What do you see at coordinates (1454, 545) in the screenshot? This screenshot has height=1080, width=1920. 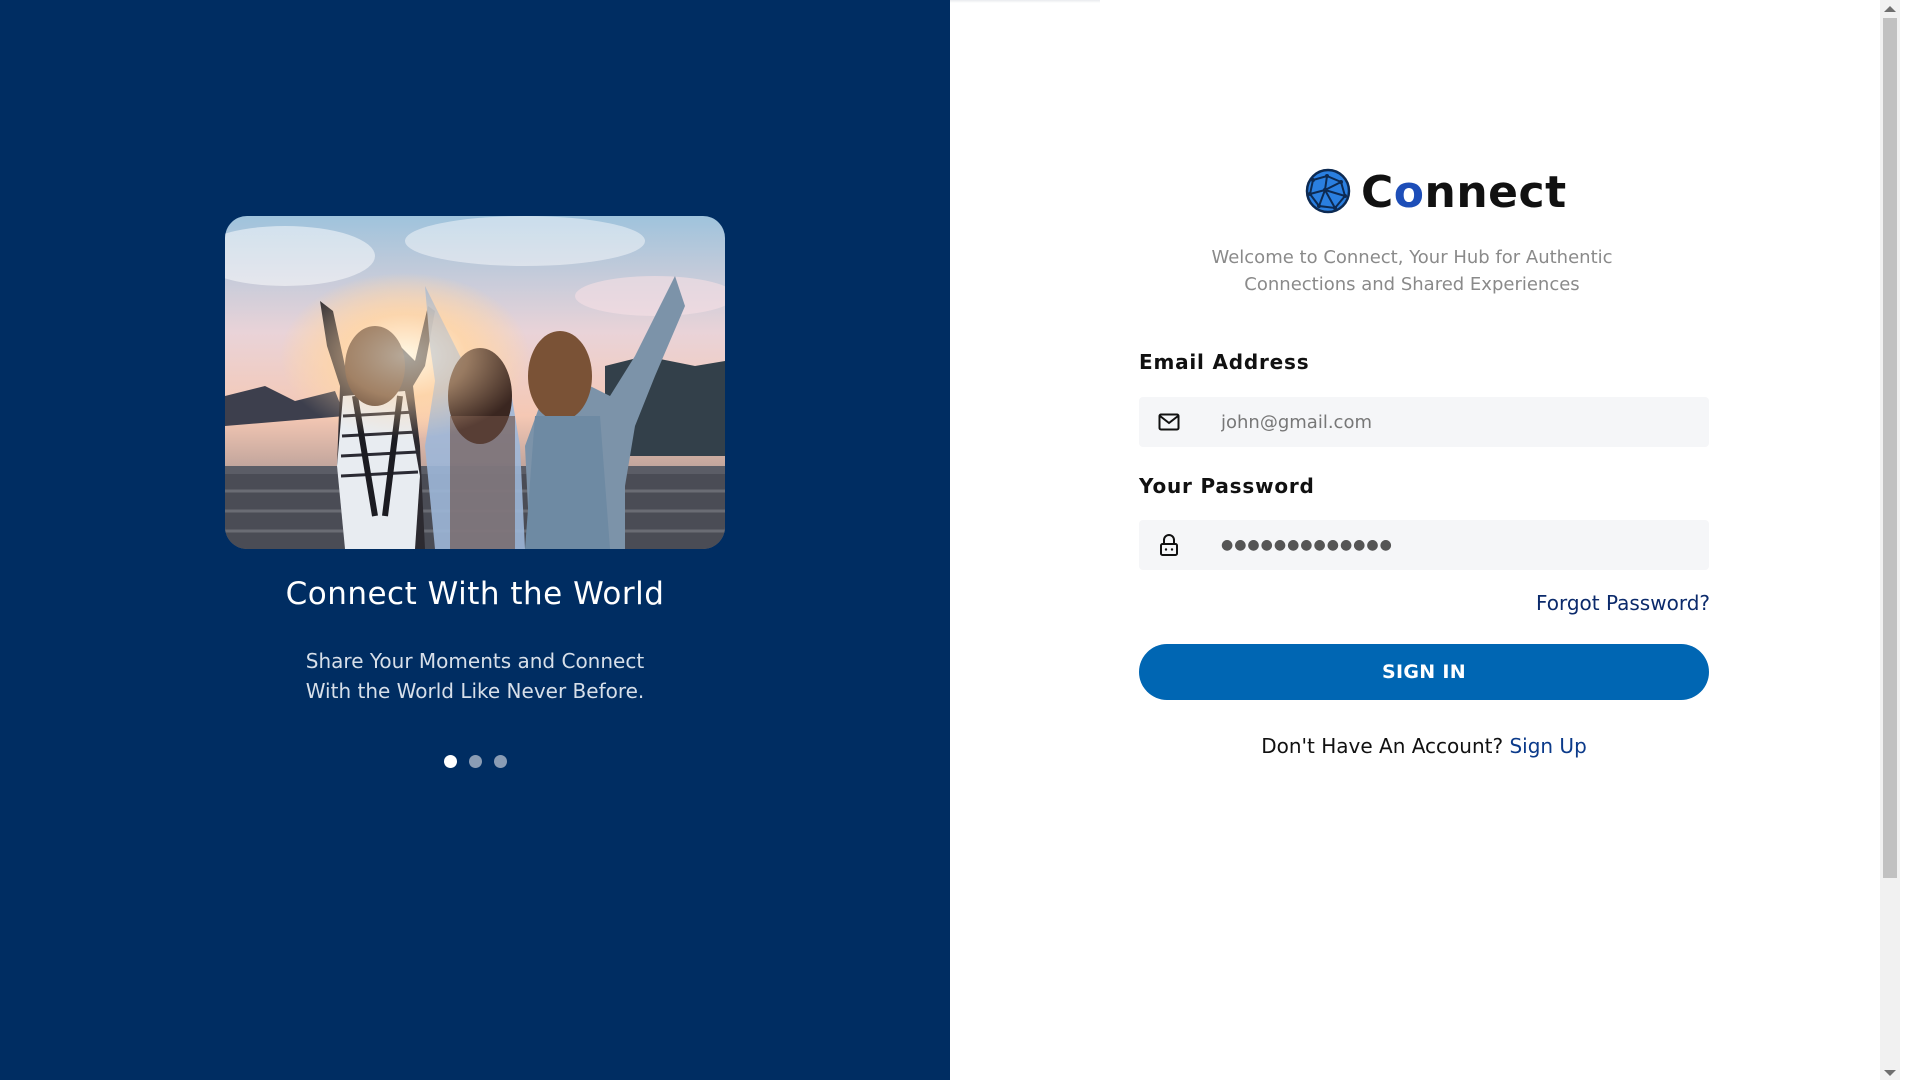 I see `password-input` at bounding box center [1454, 545].